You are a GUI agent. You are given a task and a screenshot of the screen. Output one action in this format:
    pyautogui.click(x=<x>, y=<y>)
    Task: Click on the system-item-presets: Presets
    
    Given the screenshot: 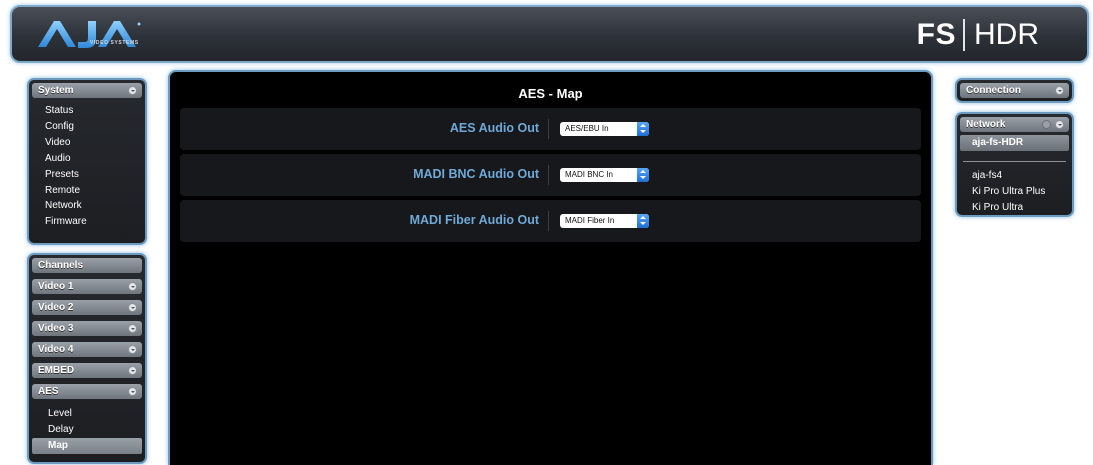 What is the action you would take?
    pyautogui.click(x=87, y=175)
    